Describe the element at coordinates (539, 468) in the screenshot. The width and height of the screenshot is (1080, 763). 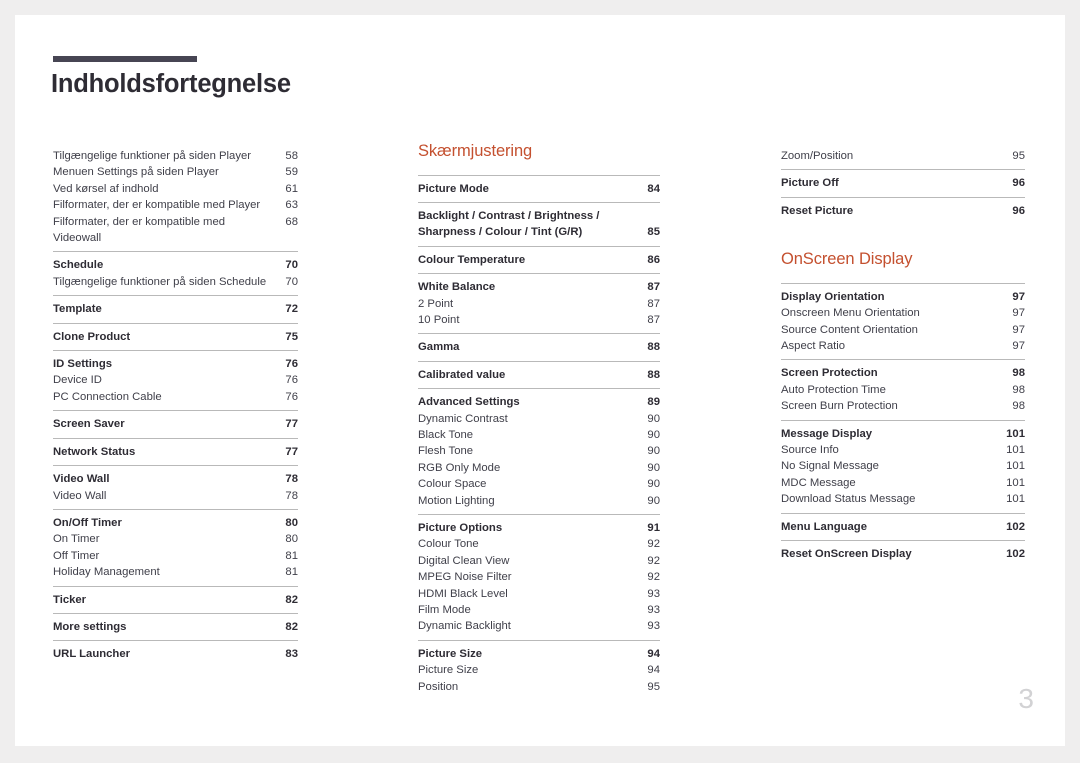
I see `toc-entry-secondary: RGB Only Mode 90` at that location.